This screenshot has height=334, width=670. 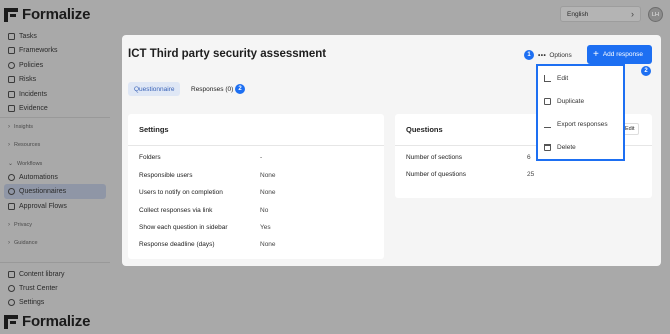 I want to click on avatar-initials: LH, so click(x=655, y=14).